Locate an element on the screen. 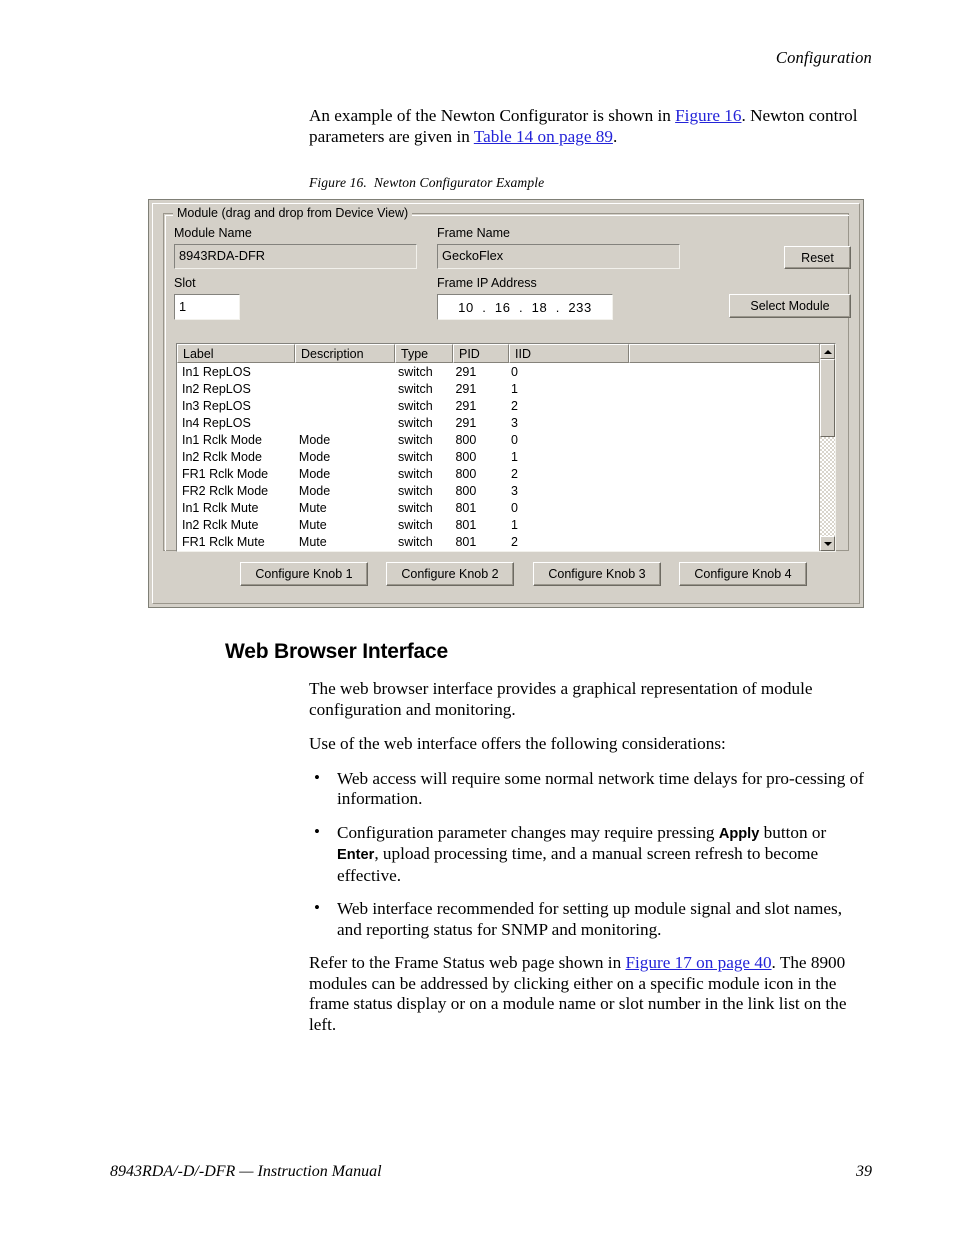 This screenshot has width=954, height=1235. table-cell: Mute is located at coordinates (312, 524).